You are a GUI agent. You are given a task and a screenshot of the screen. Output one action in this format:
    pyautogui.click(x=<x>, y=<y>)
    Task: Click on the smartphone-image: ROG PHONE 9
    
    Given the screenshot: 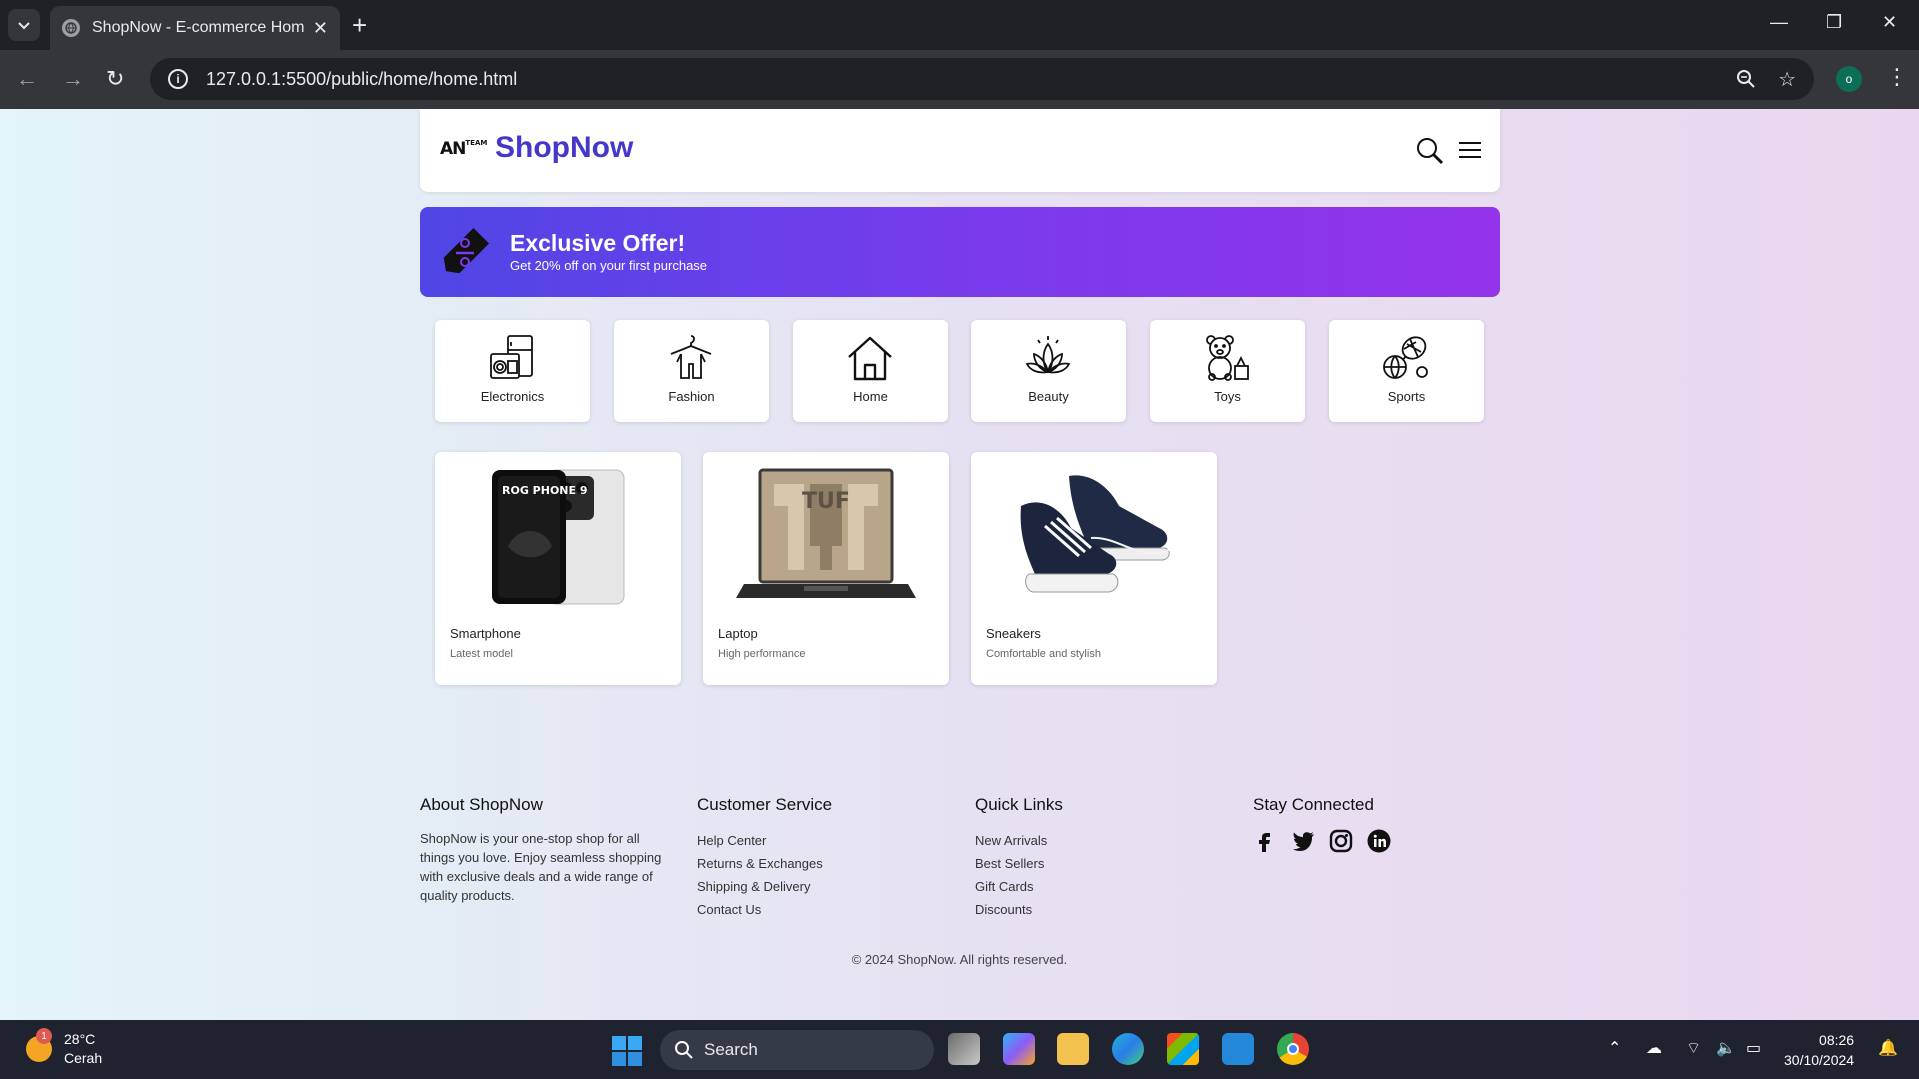 What is the action you would take?
    pyautogui.click(x=558, y=537)
    